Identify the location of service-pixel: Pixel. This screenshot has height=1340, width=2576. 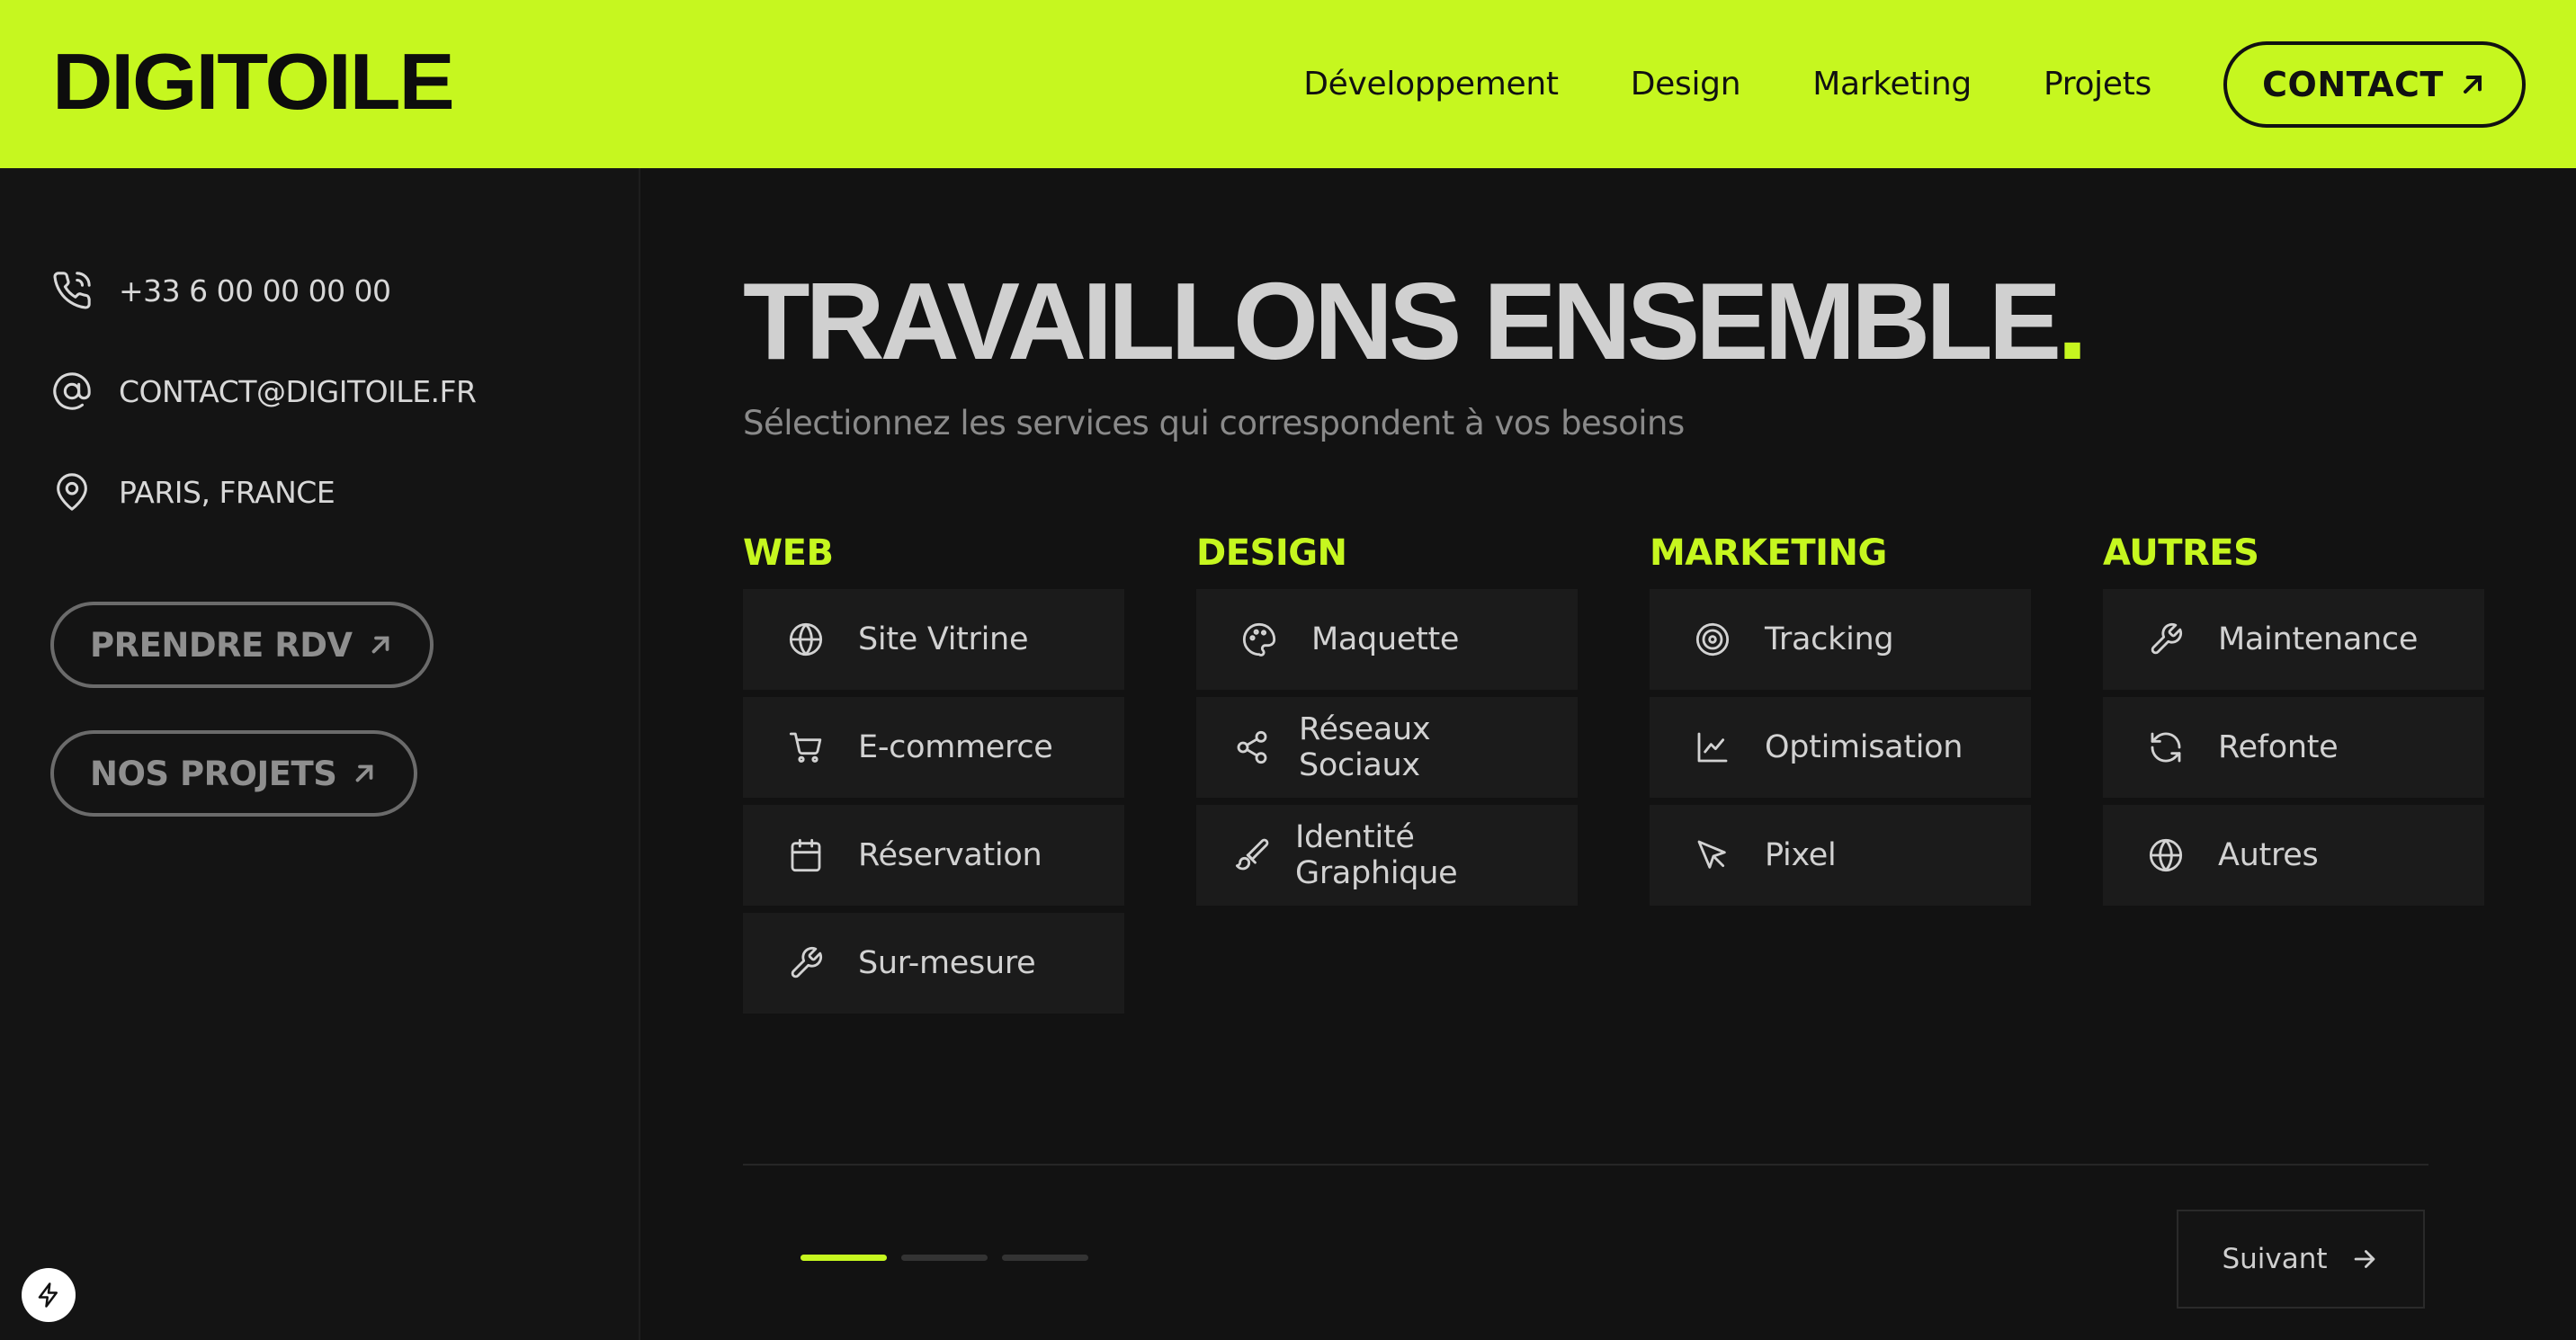
(1840, 856).